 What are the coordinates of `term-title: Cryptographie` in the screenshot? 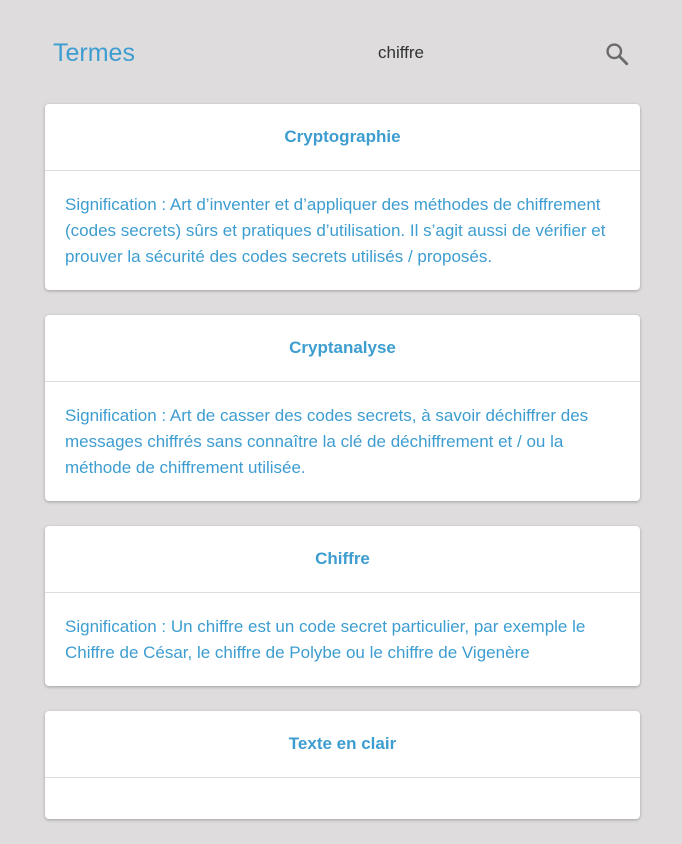 It's located at (342, 137).